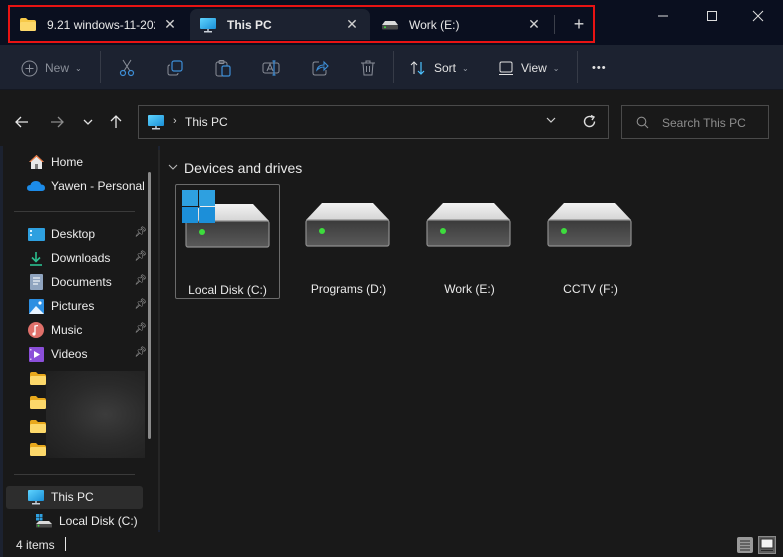 The height and width of the screenshot is (557, 783). Describe the element at coordinates (348, 289) in the screenshot. I see `drive-label: Programs (D:)` at that location.